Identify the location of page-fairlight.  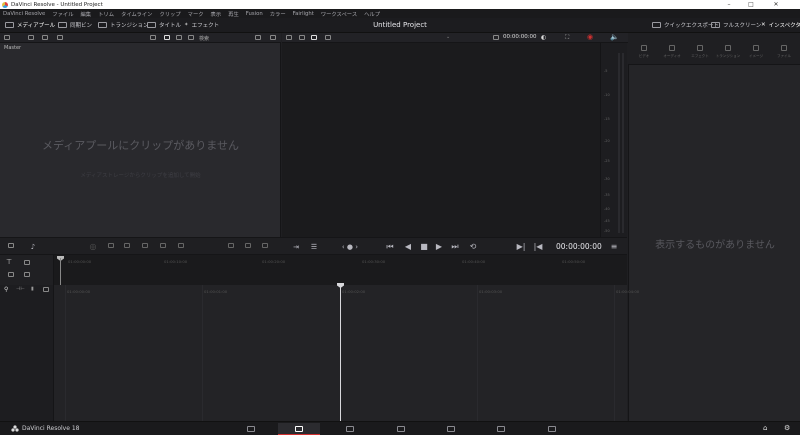
(501, 429).